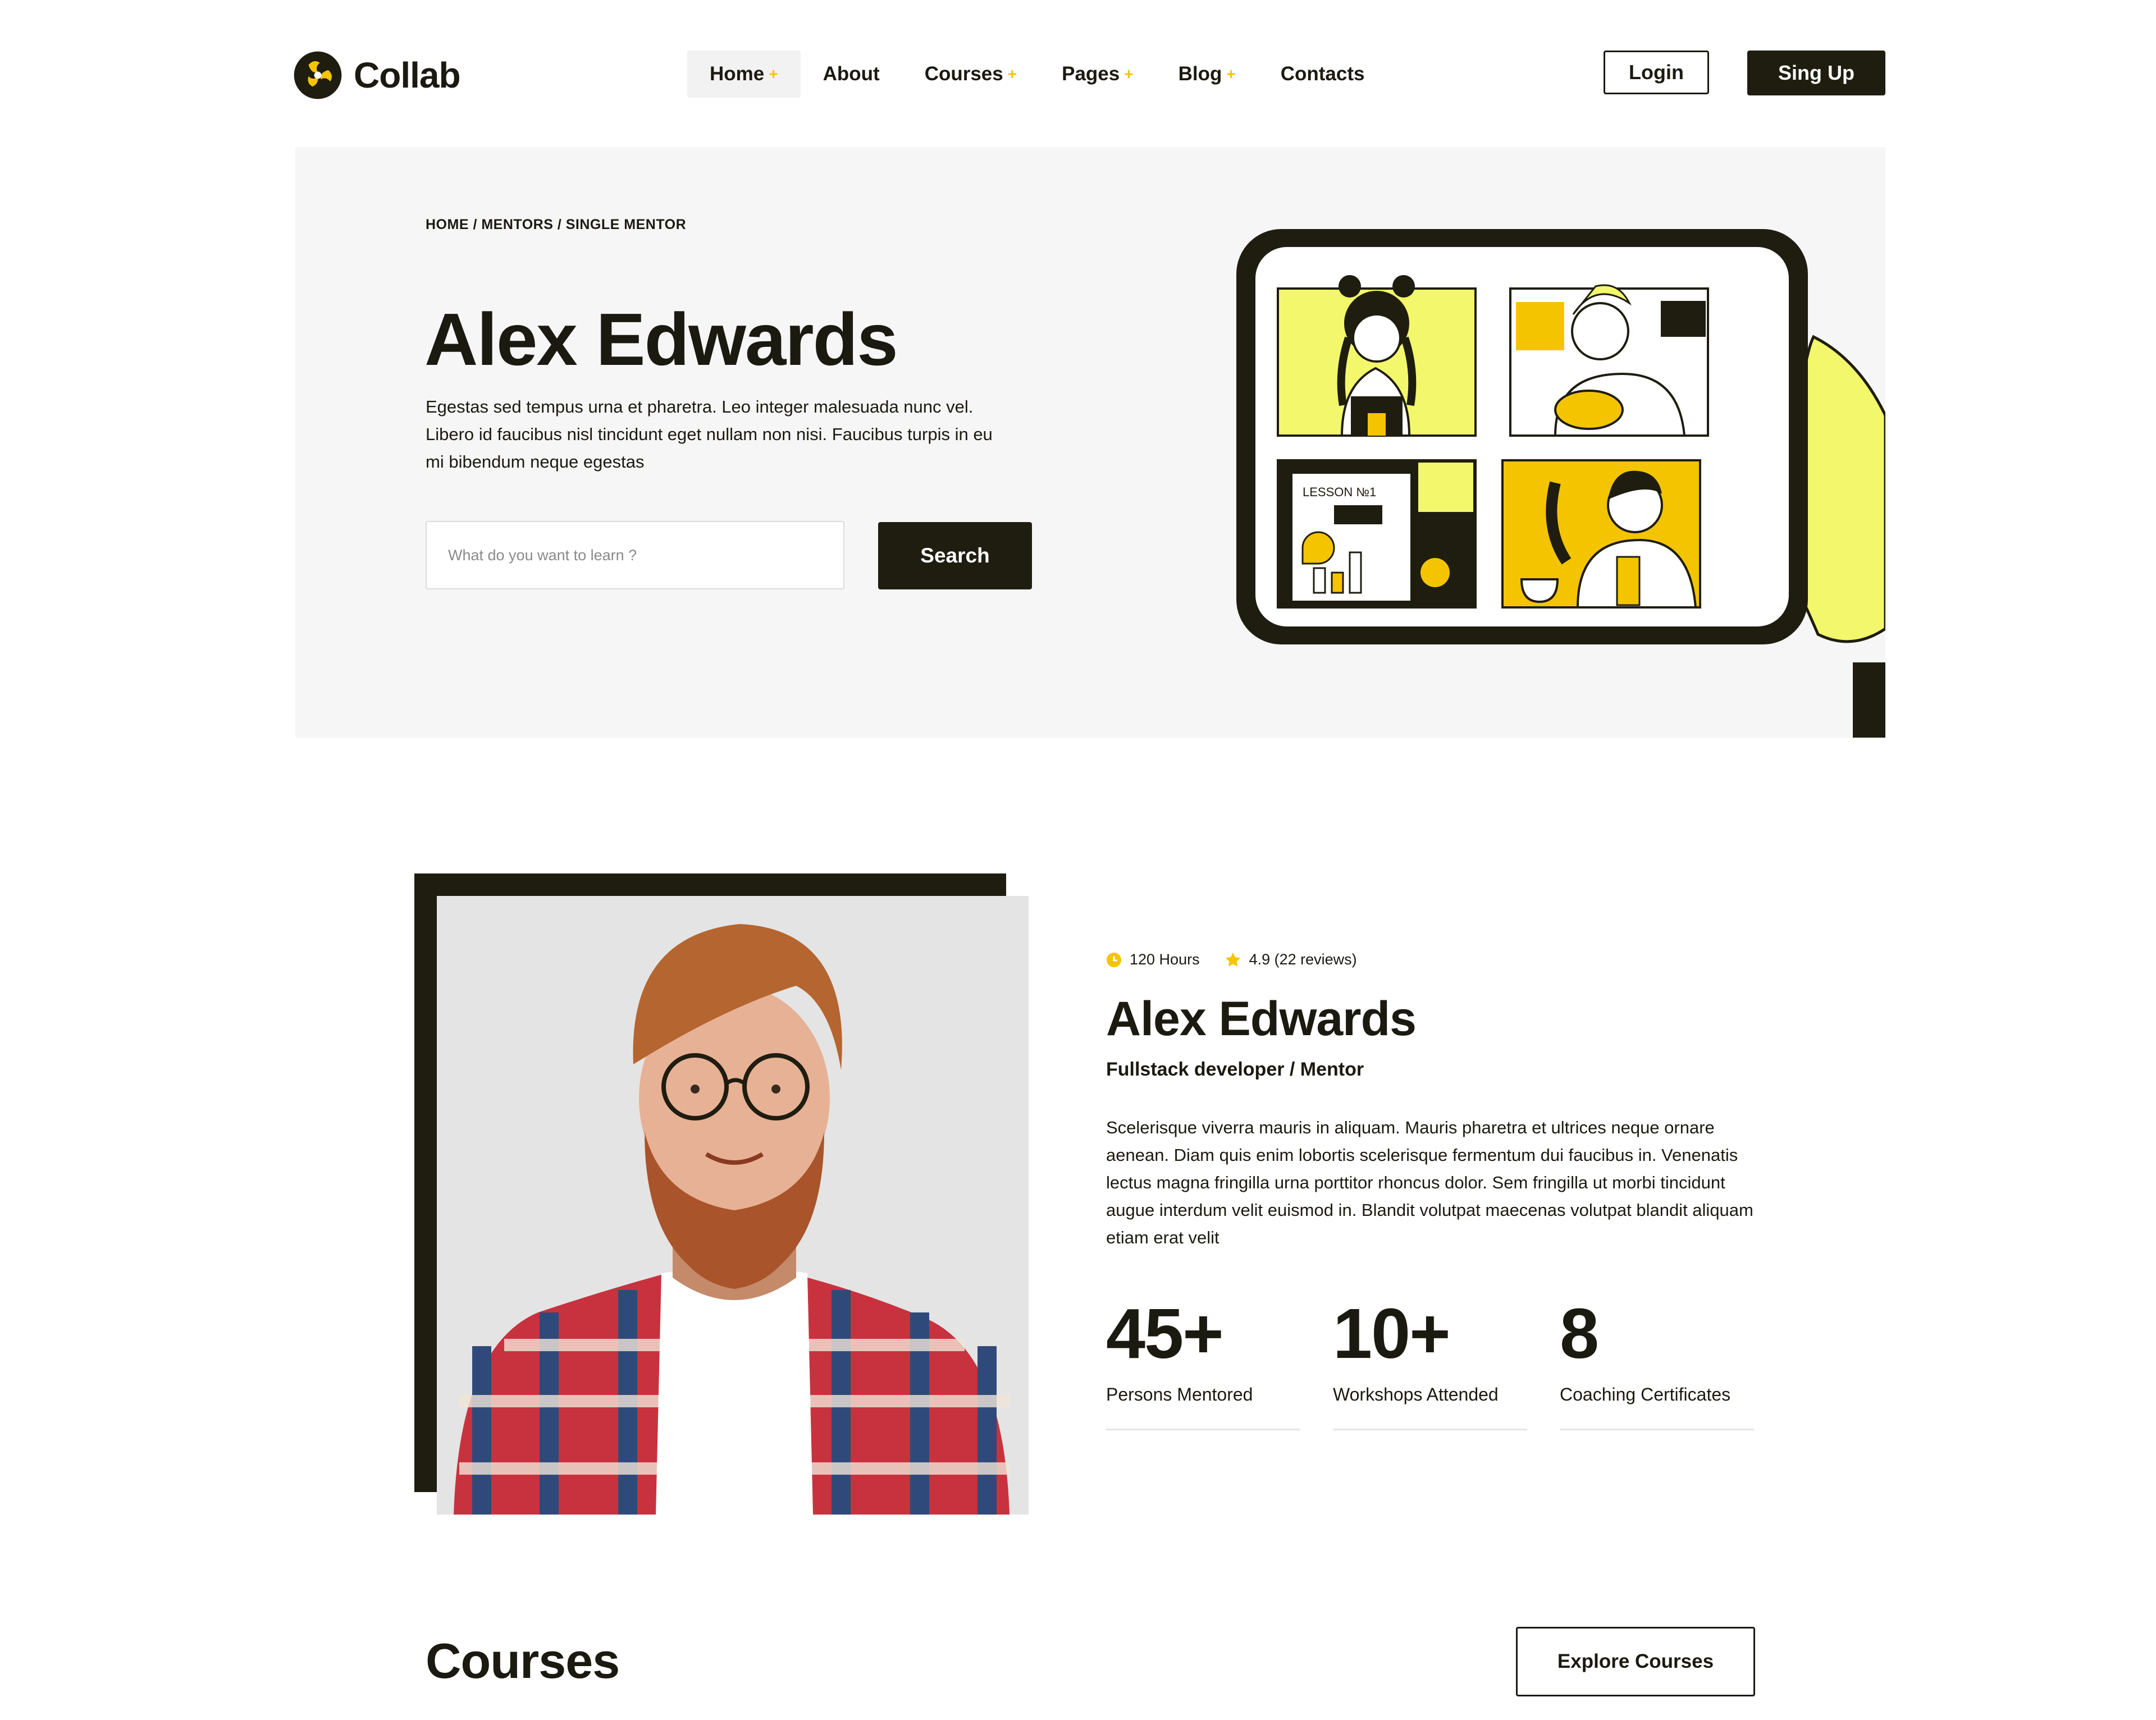 The image size is (2156, 1720). I want to click on page-title: Alex Edwards, so click(661, 339).